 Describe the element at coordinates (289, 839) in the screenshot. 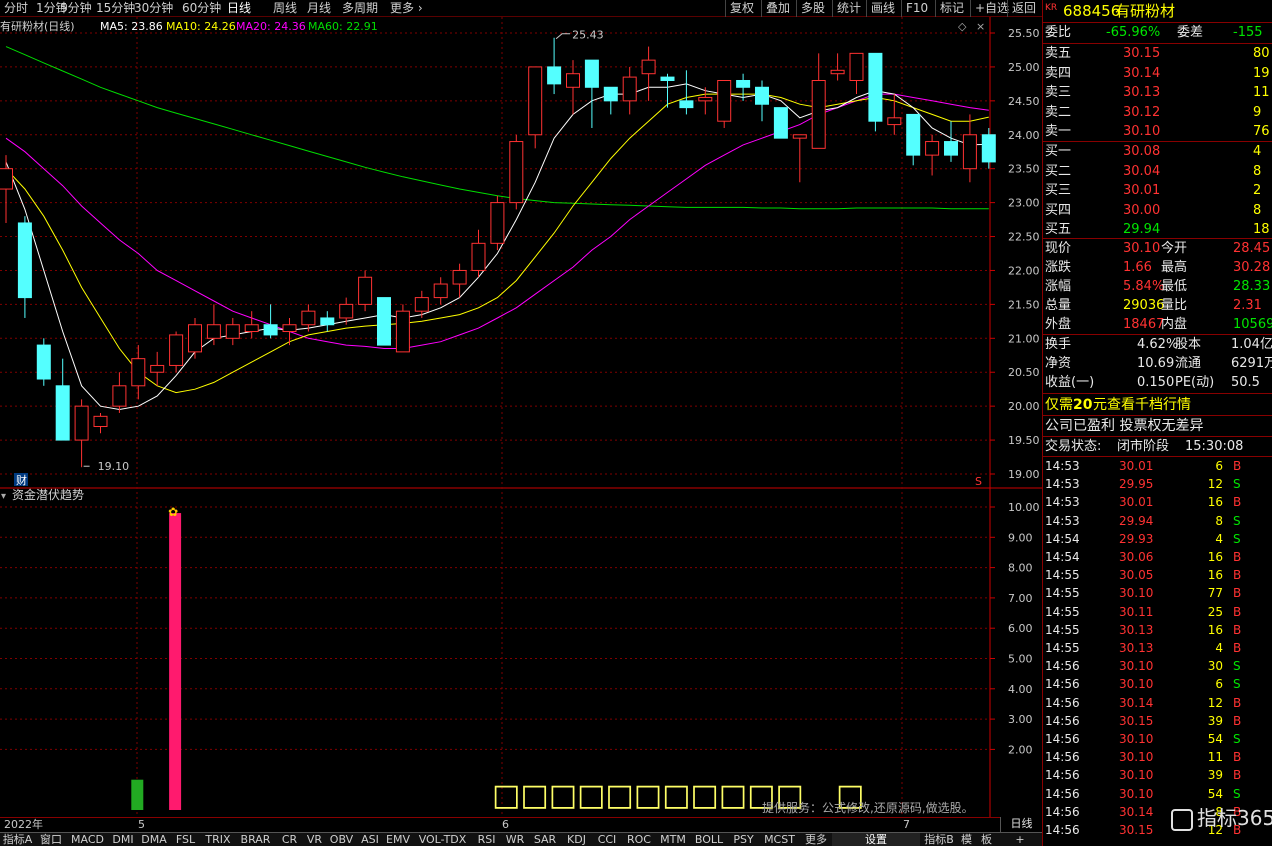

I see `indicator-tab: CR` at that location.